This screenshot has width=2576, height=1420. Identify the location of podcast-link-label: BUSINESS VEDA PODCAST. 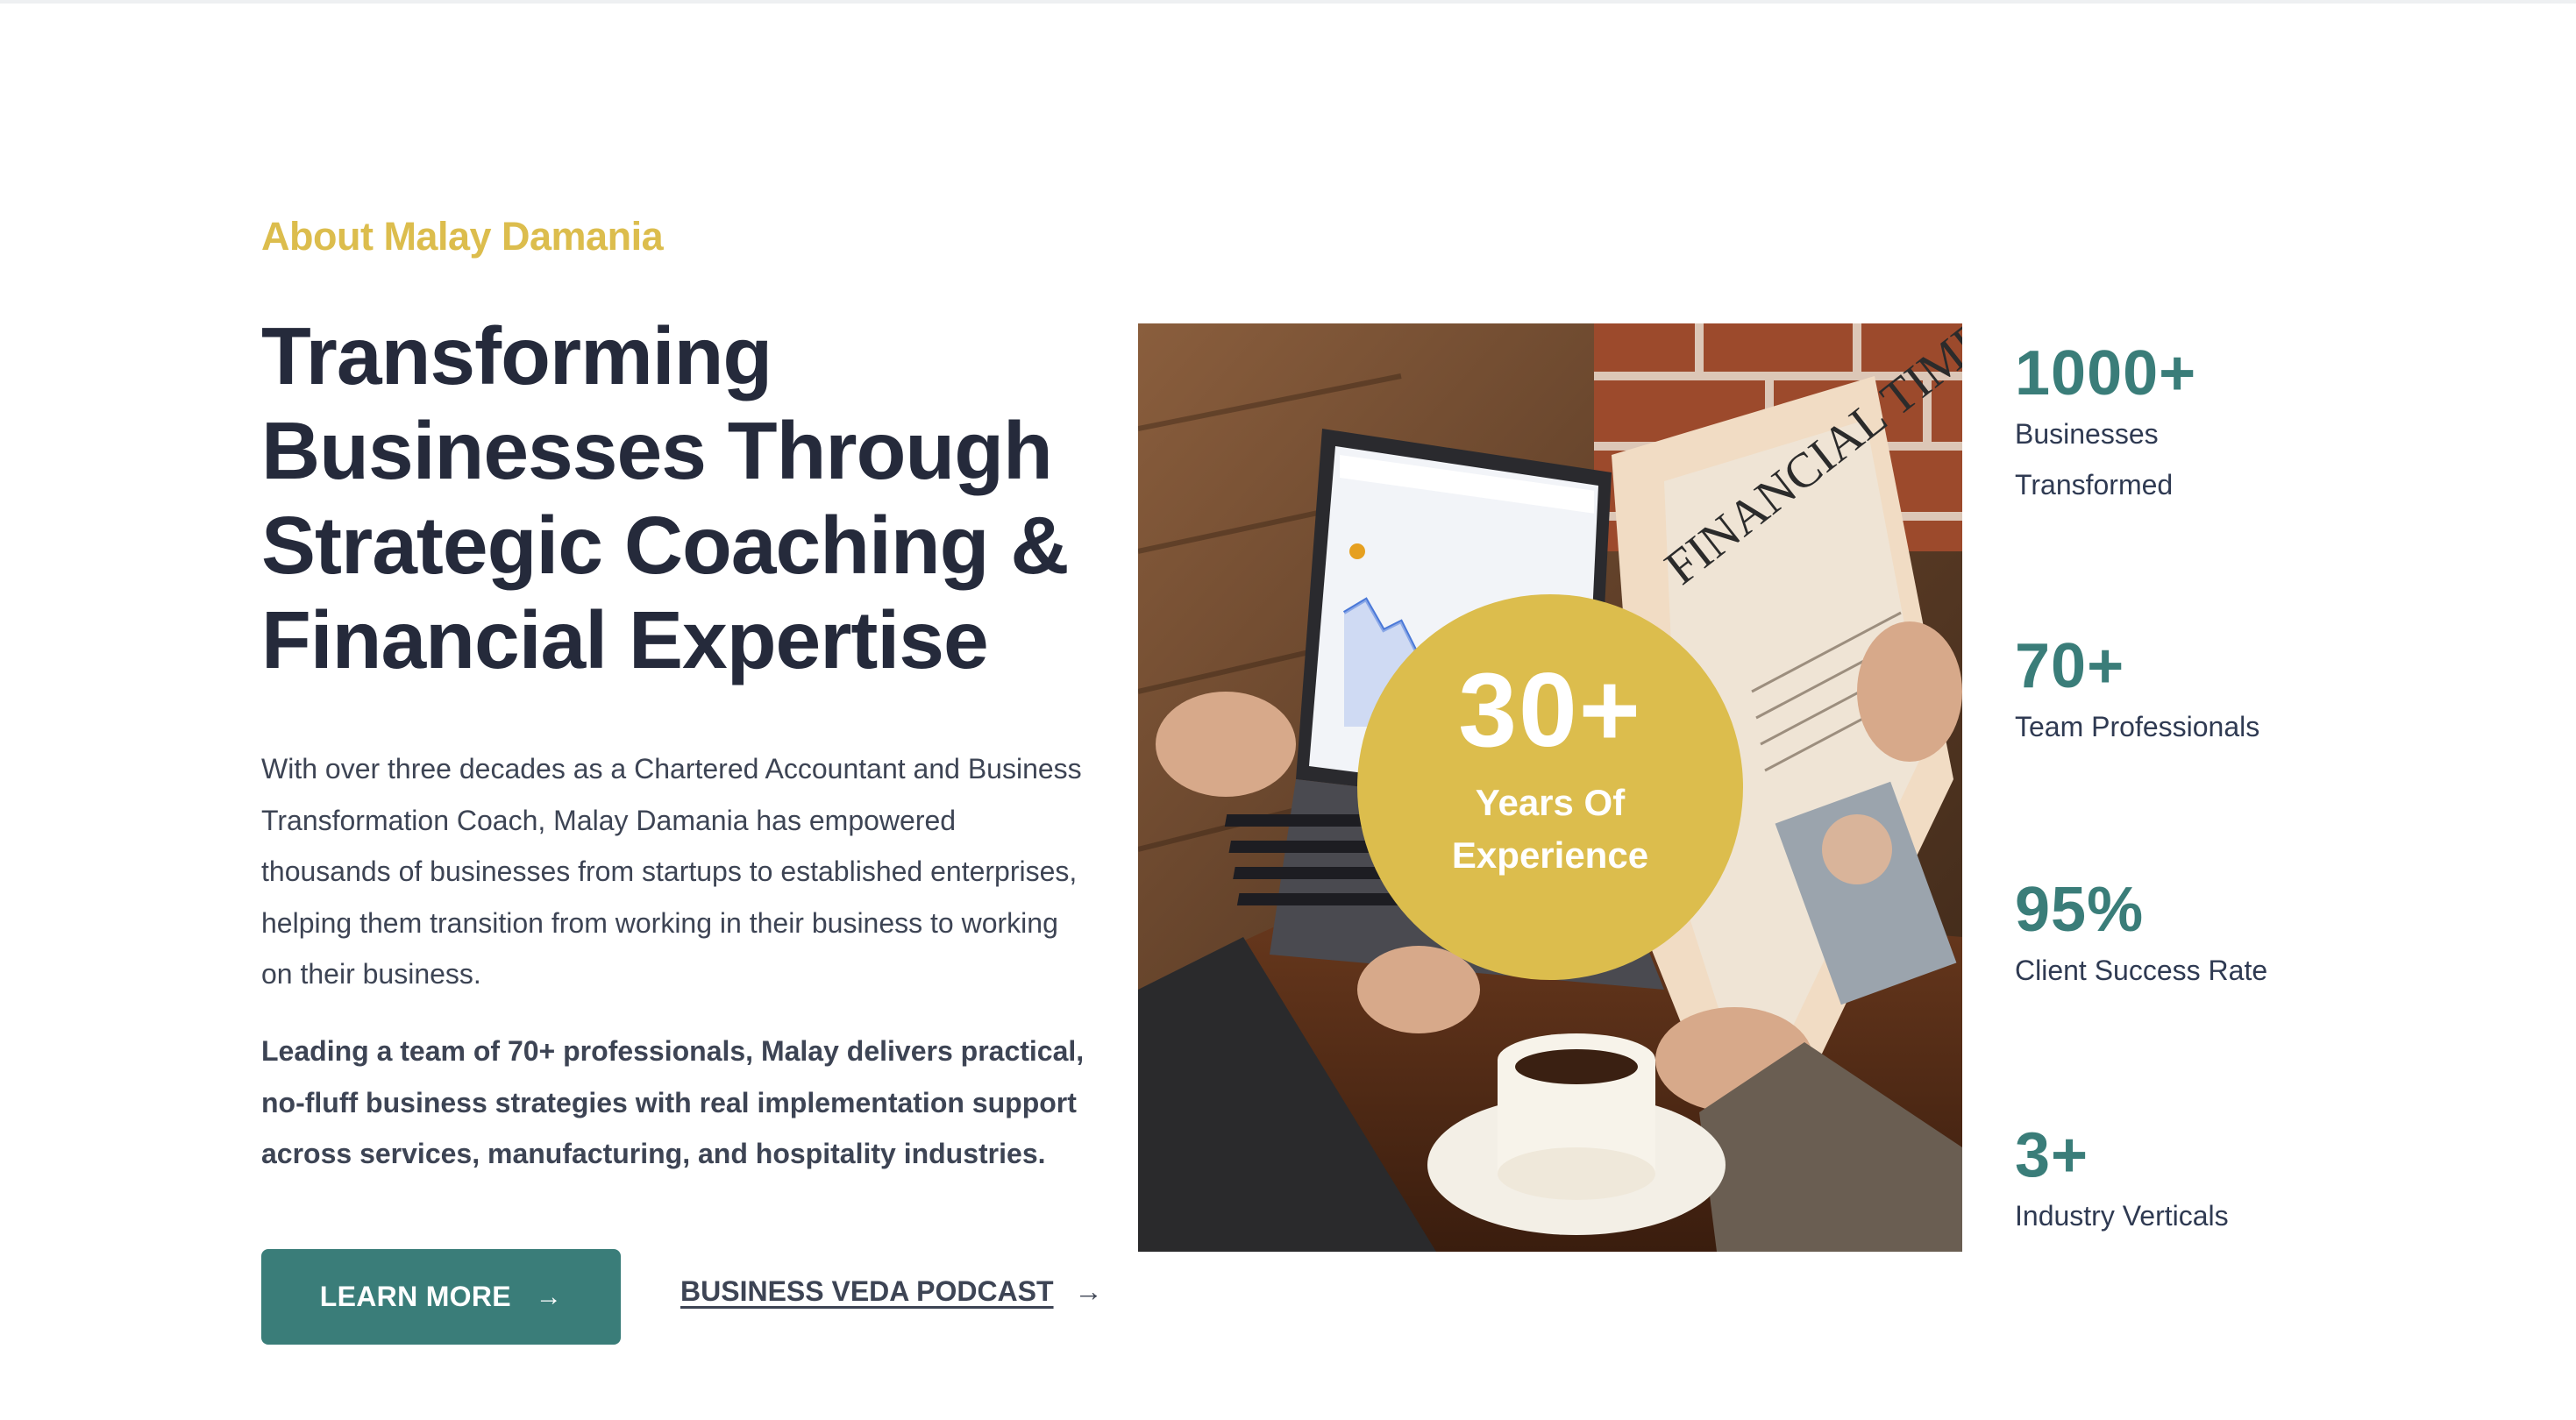
(867, 1291).